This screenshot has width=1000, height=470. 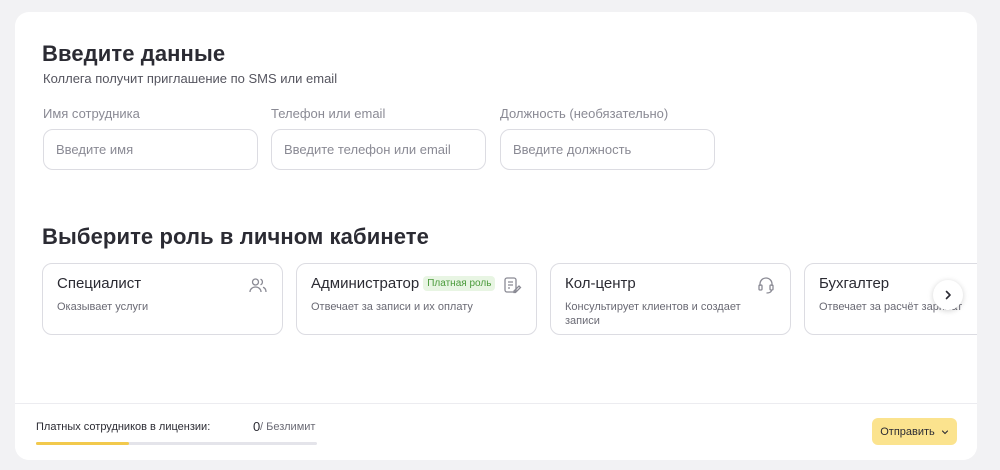 I want to click on license-limit: / Безлимит, so click(x=288, y=427).